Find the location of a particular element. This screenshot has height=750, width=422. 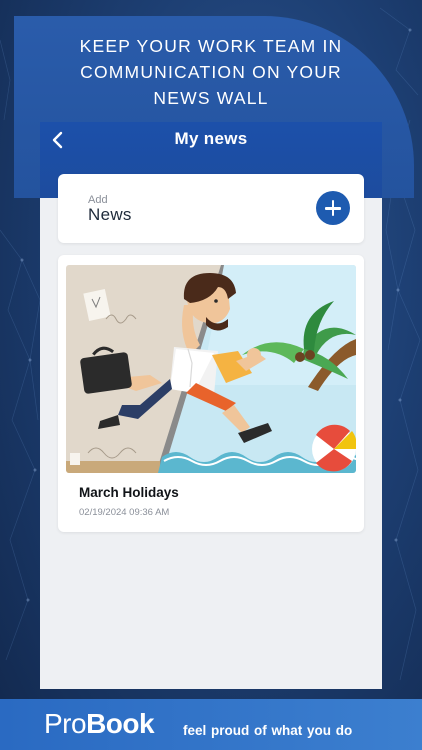

promo-headline-line: COMMUNICATION ON YOUR is located at coordinates (211, 72).